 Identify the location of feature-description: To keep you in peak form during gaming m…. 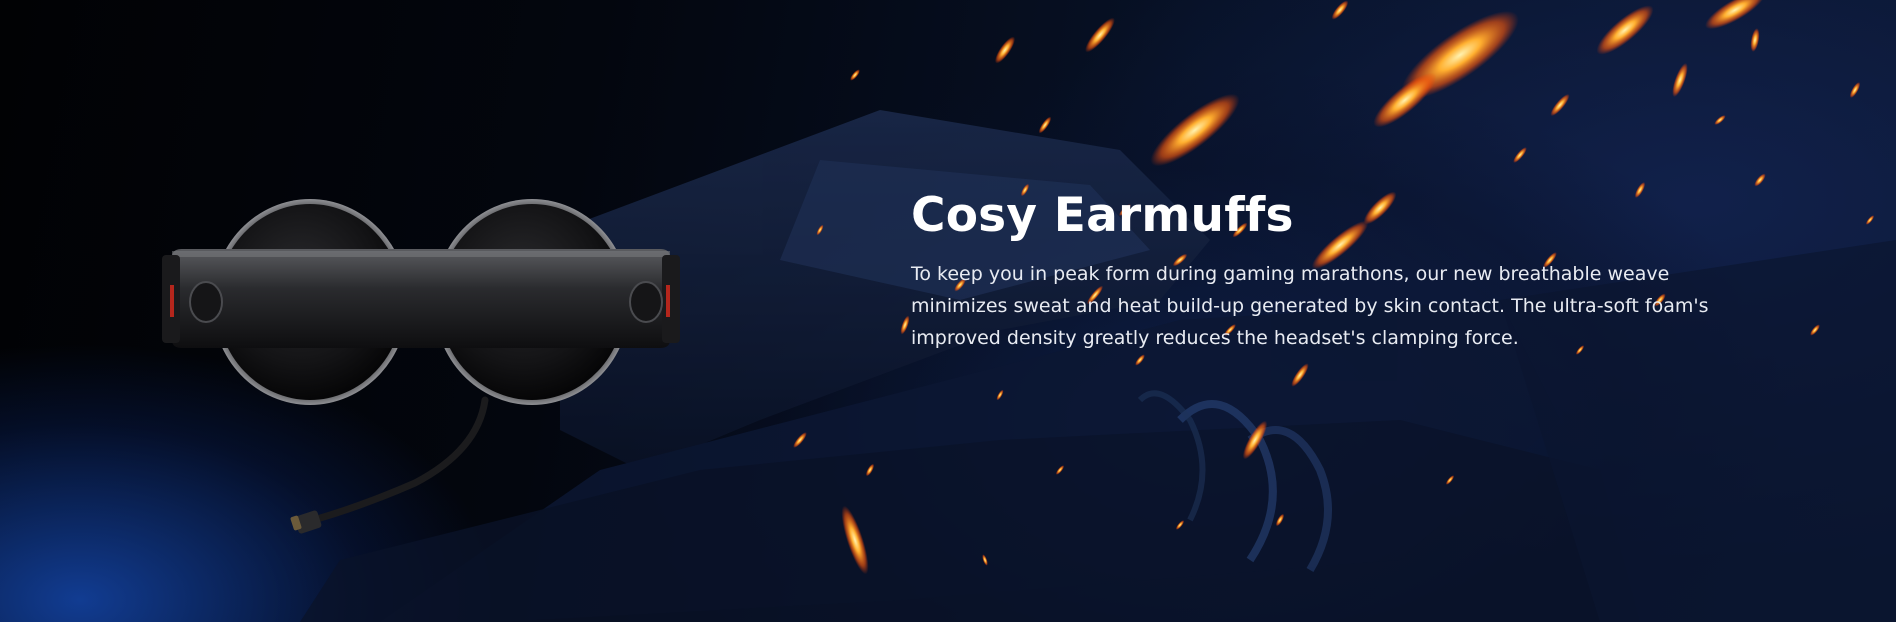
(1310, 306).